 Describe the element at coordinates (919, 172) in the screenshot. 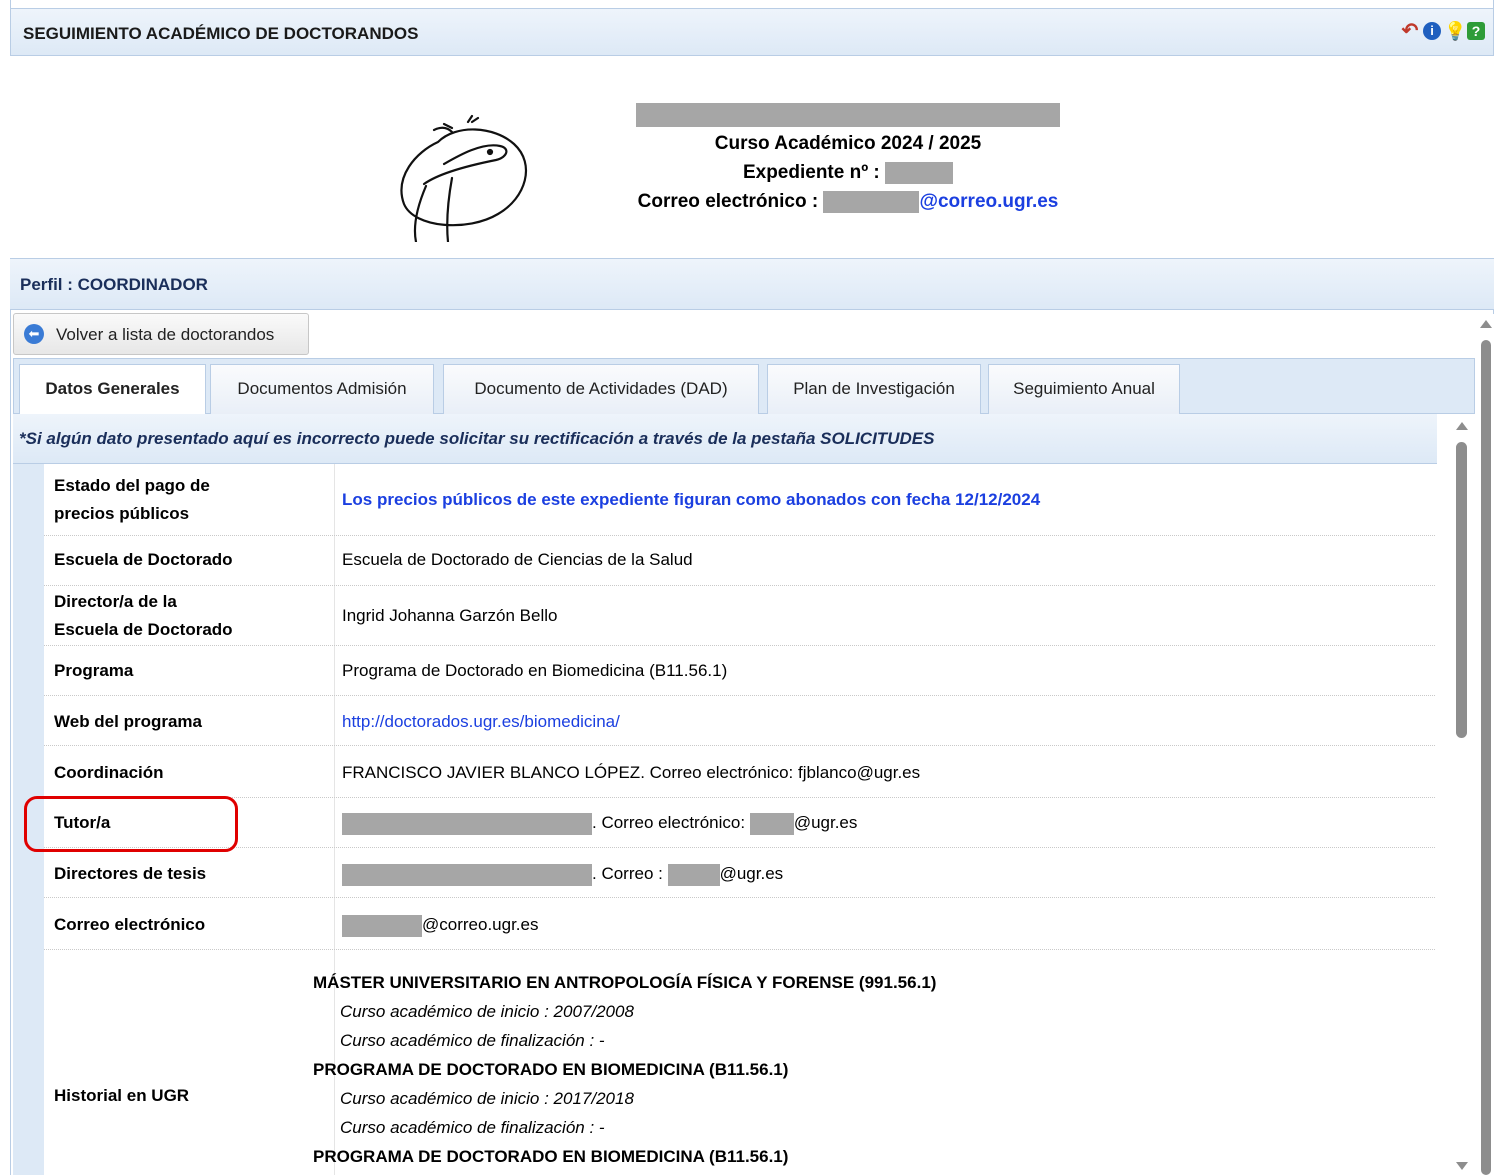

I see `redacted-expediente` at that location.